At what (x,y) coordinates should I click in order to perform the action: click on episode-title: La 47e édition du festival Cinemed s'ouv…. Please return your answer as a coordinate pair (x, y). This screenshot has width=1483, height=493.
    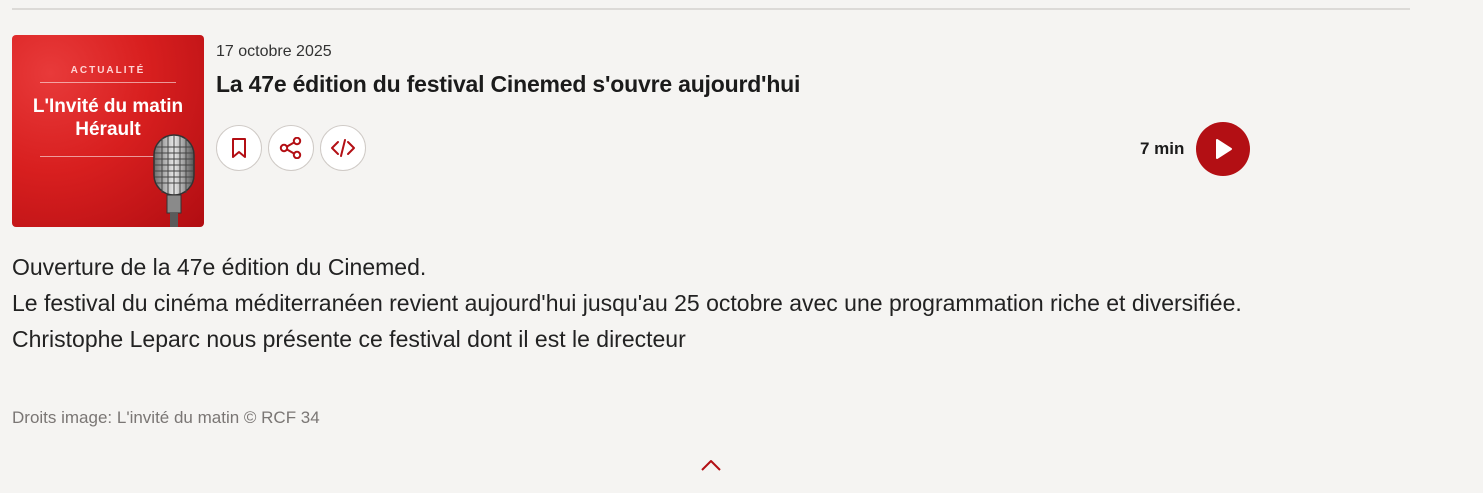
    Looking at the image, I should click on (741, 84).